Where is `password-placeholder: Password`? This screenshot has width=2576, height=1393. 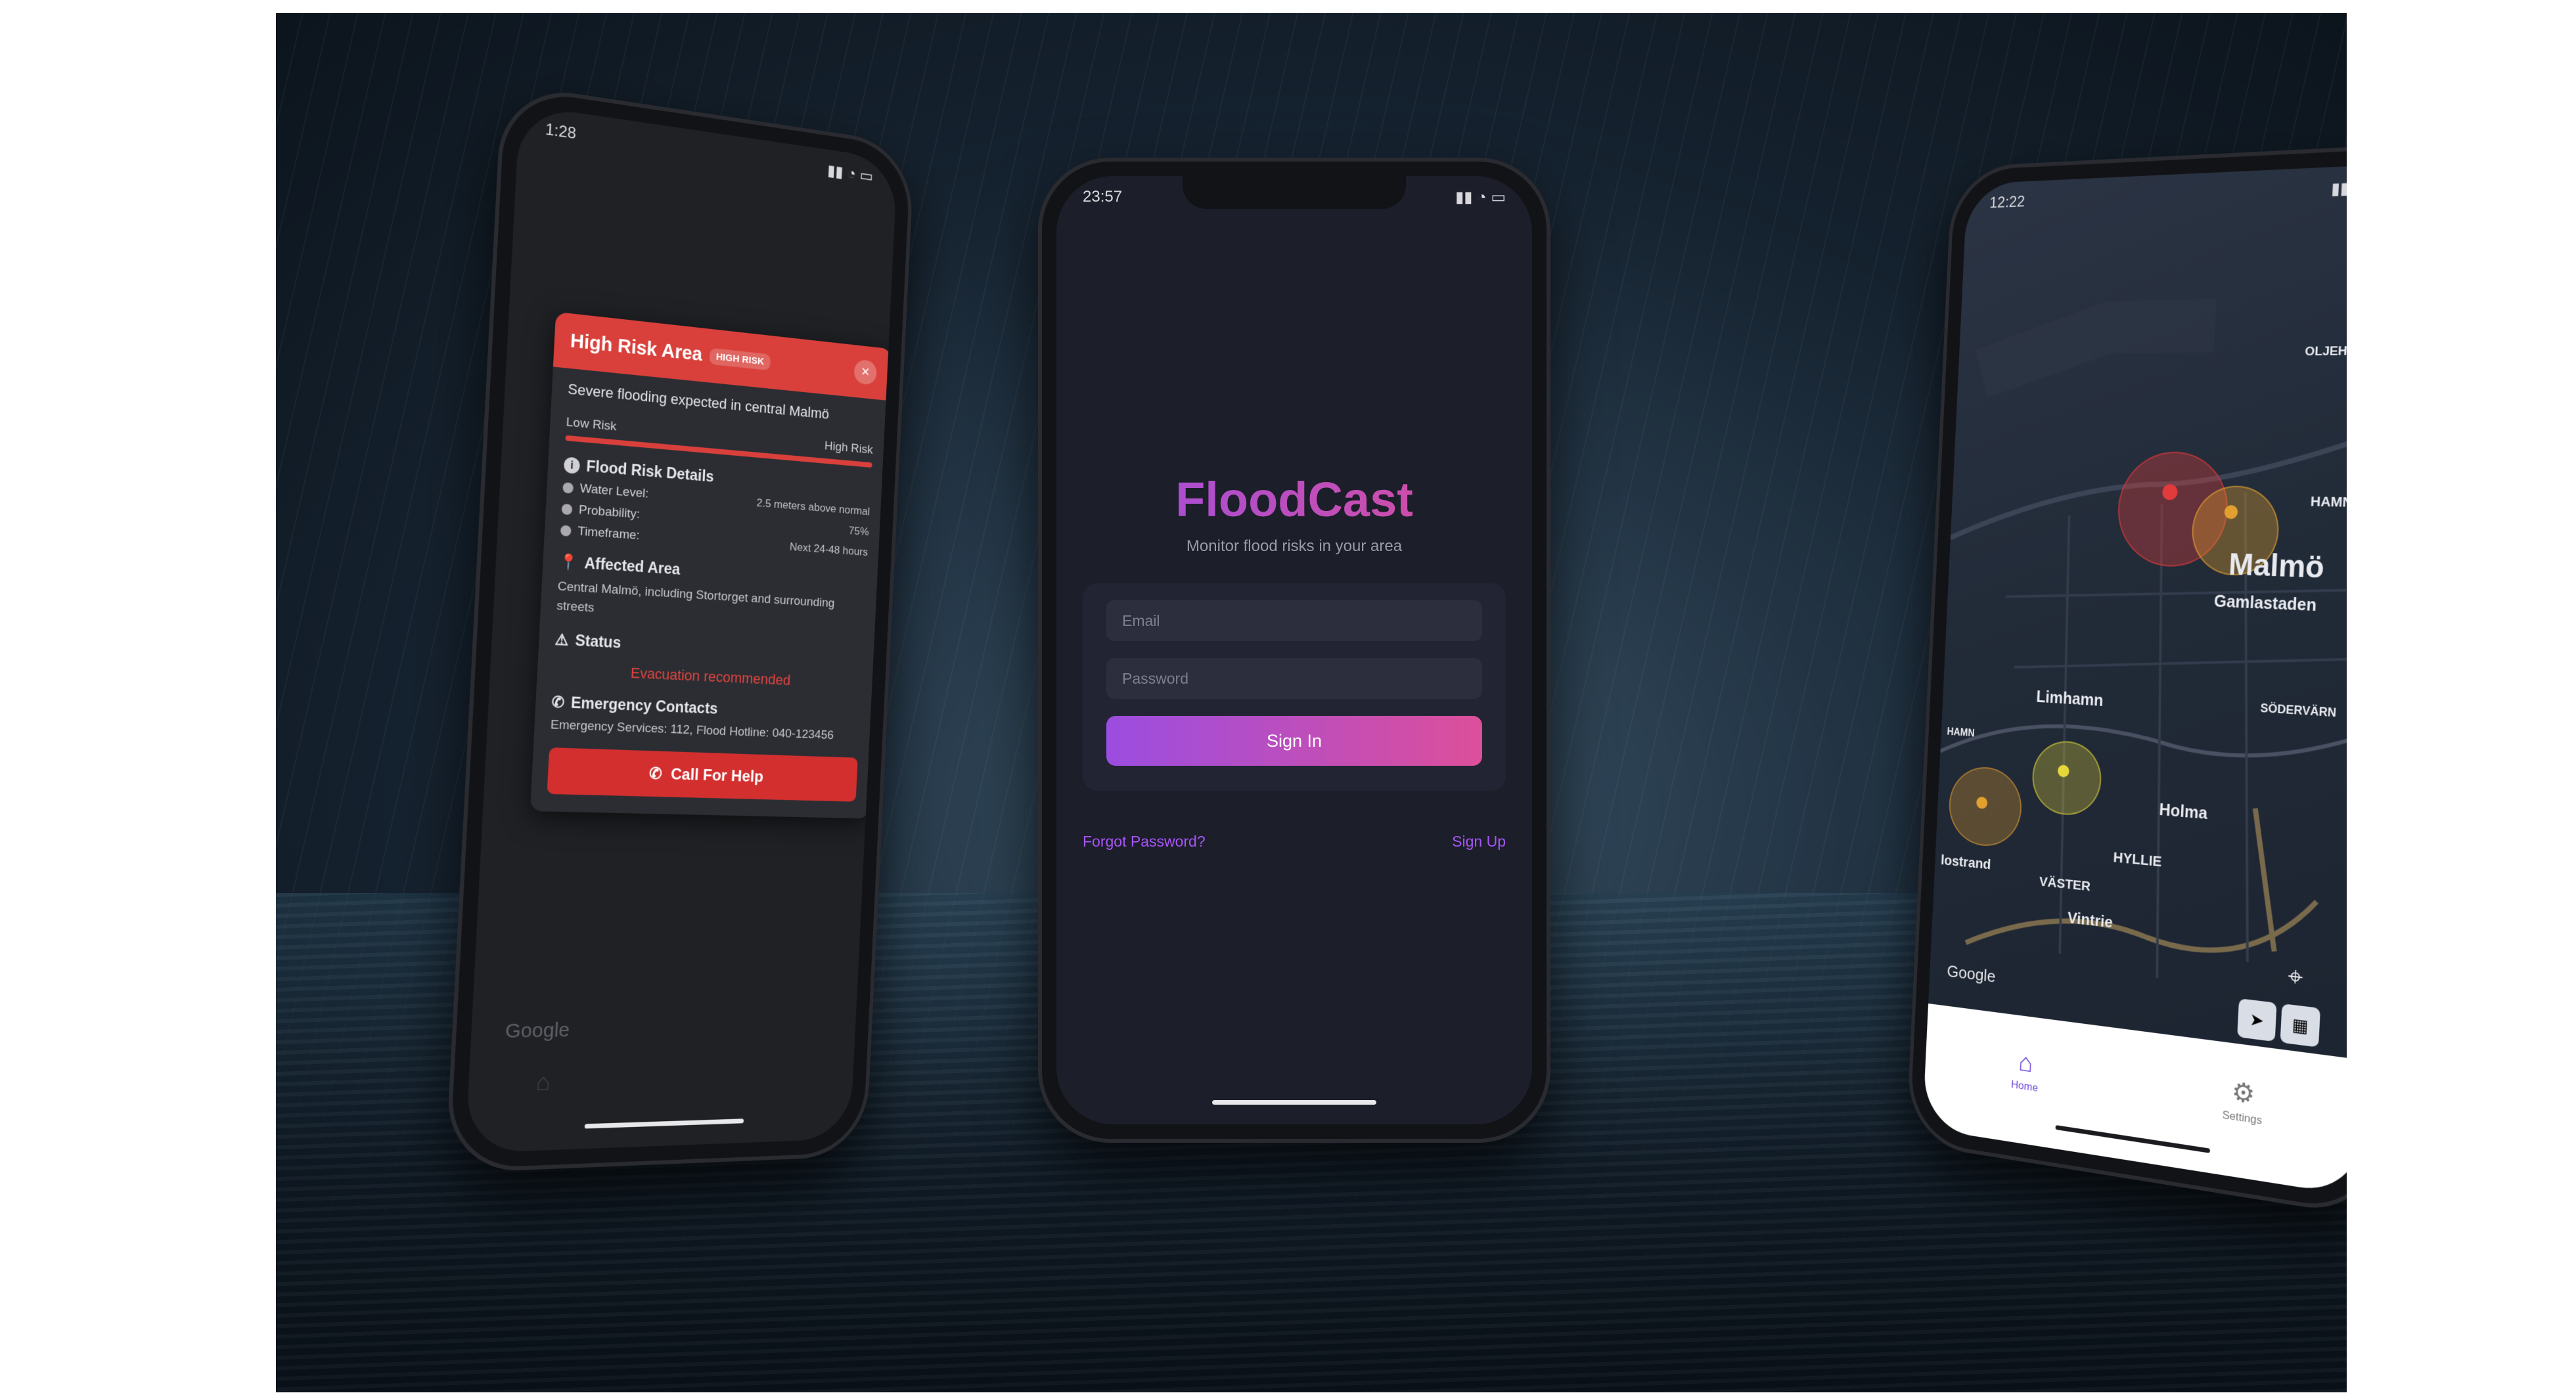 password-placeholder: Password is located at coordinates (1155, 679).